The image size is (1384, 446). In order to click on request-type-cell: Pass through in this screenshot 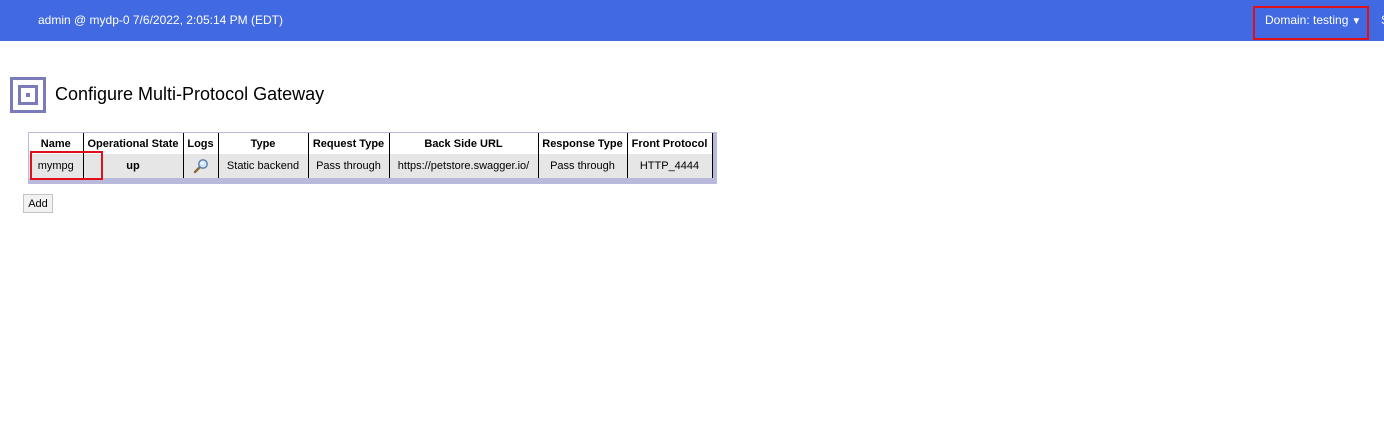, I will do `click(349, 166)`.